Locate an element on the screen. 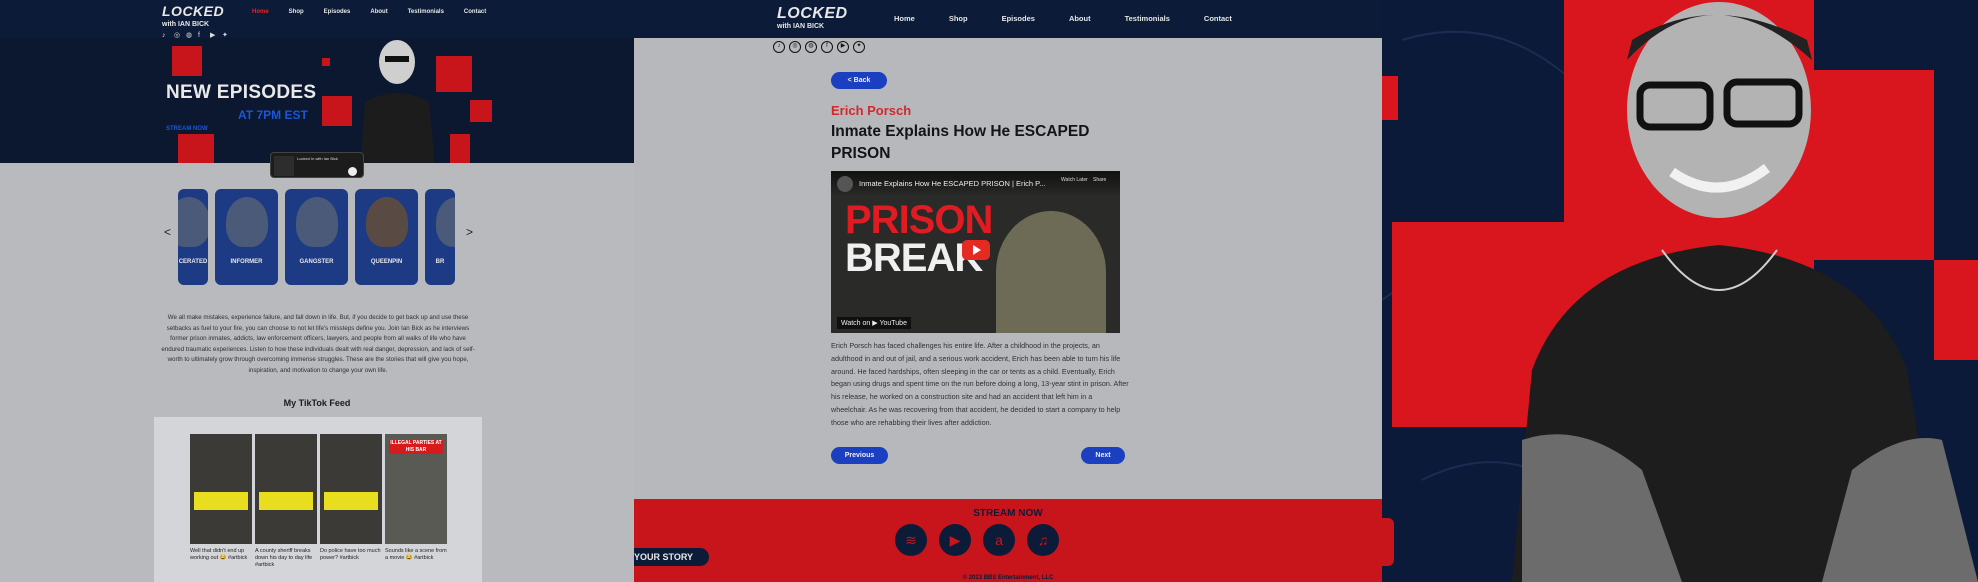 Image resolution: width=1978 pixels, height=582 pixels. guest-thumbnail-photo is located at coordinates (1051, 272).